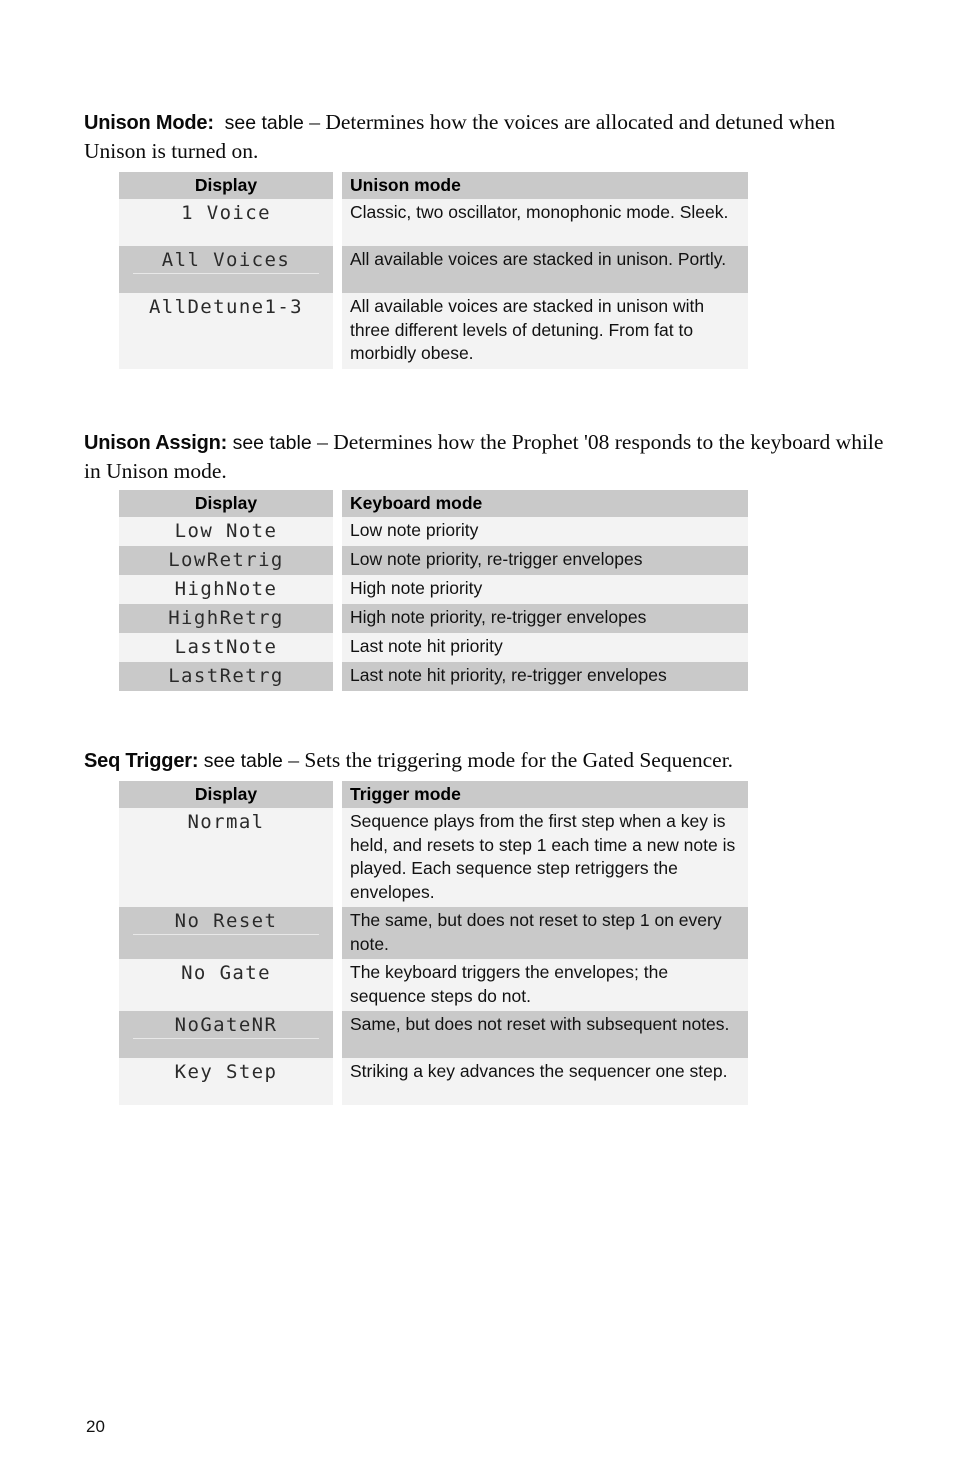  I want to click on display-value-cell: AllDetune1-3, so click(226, 331).